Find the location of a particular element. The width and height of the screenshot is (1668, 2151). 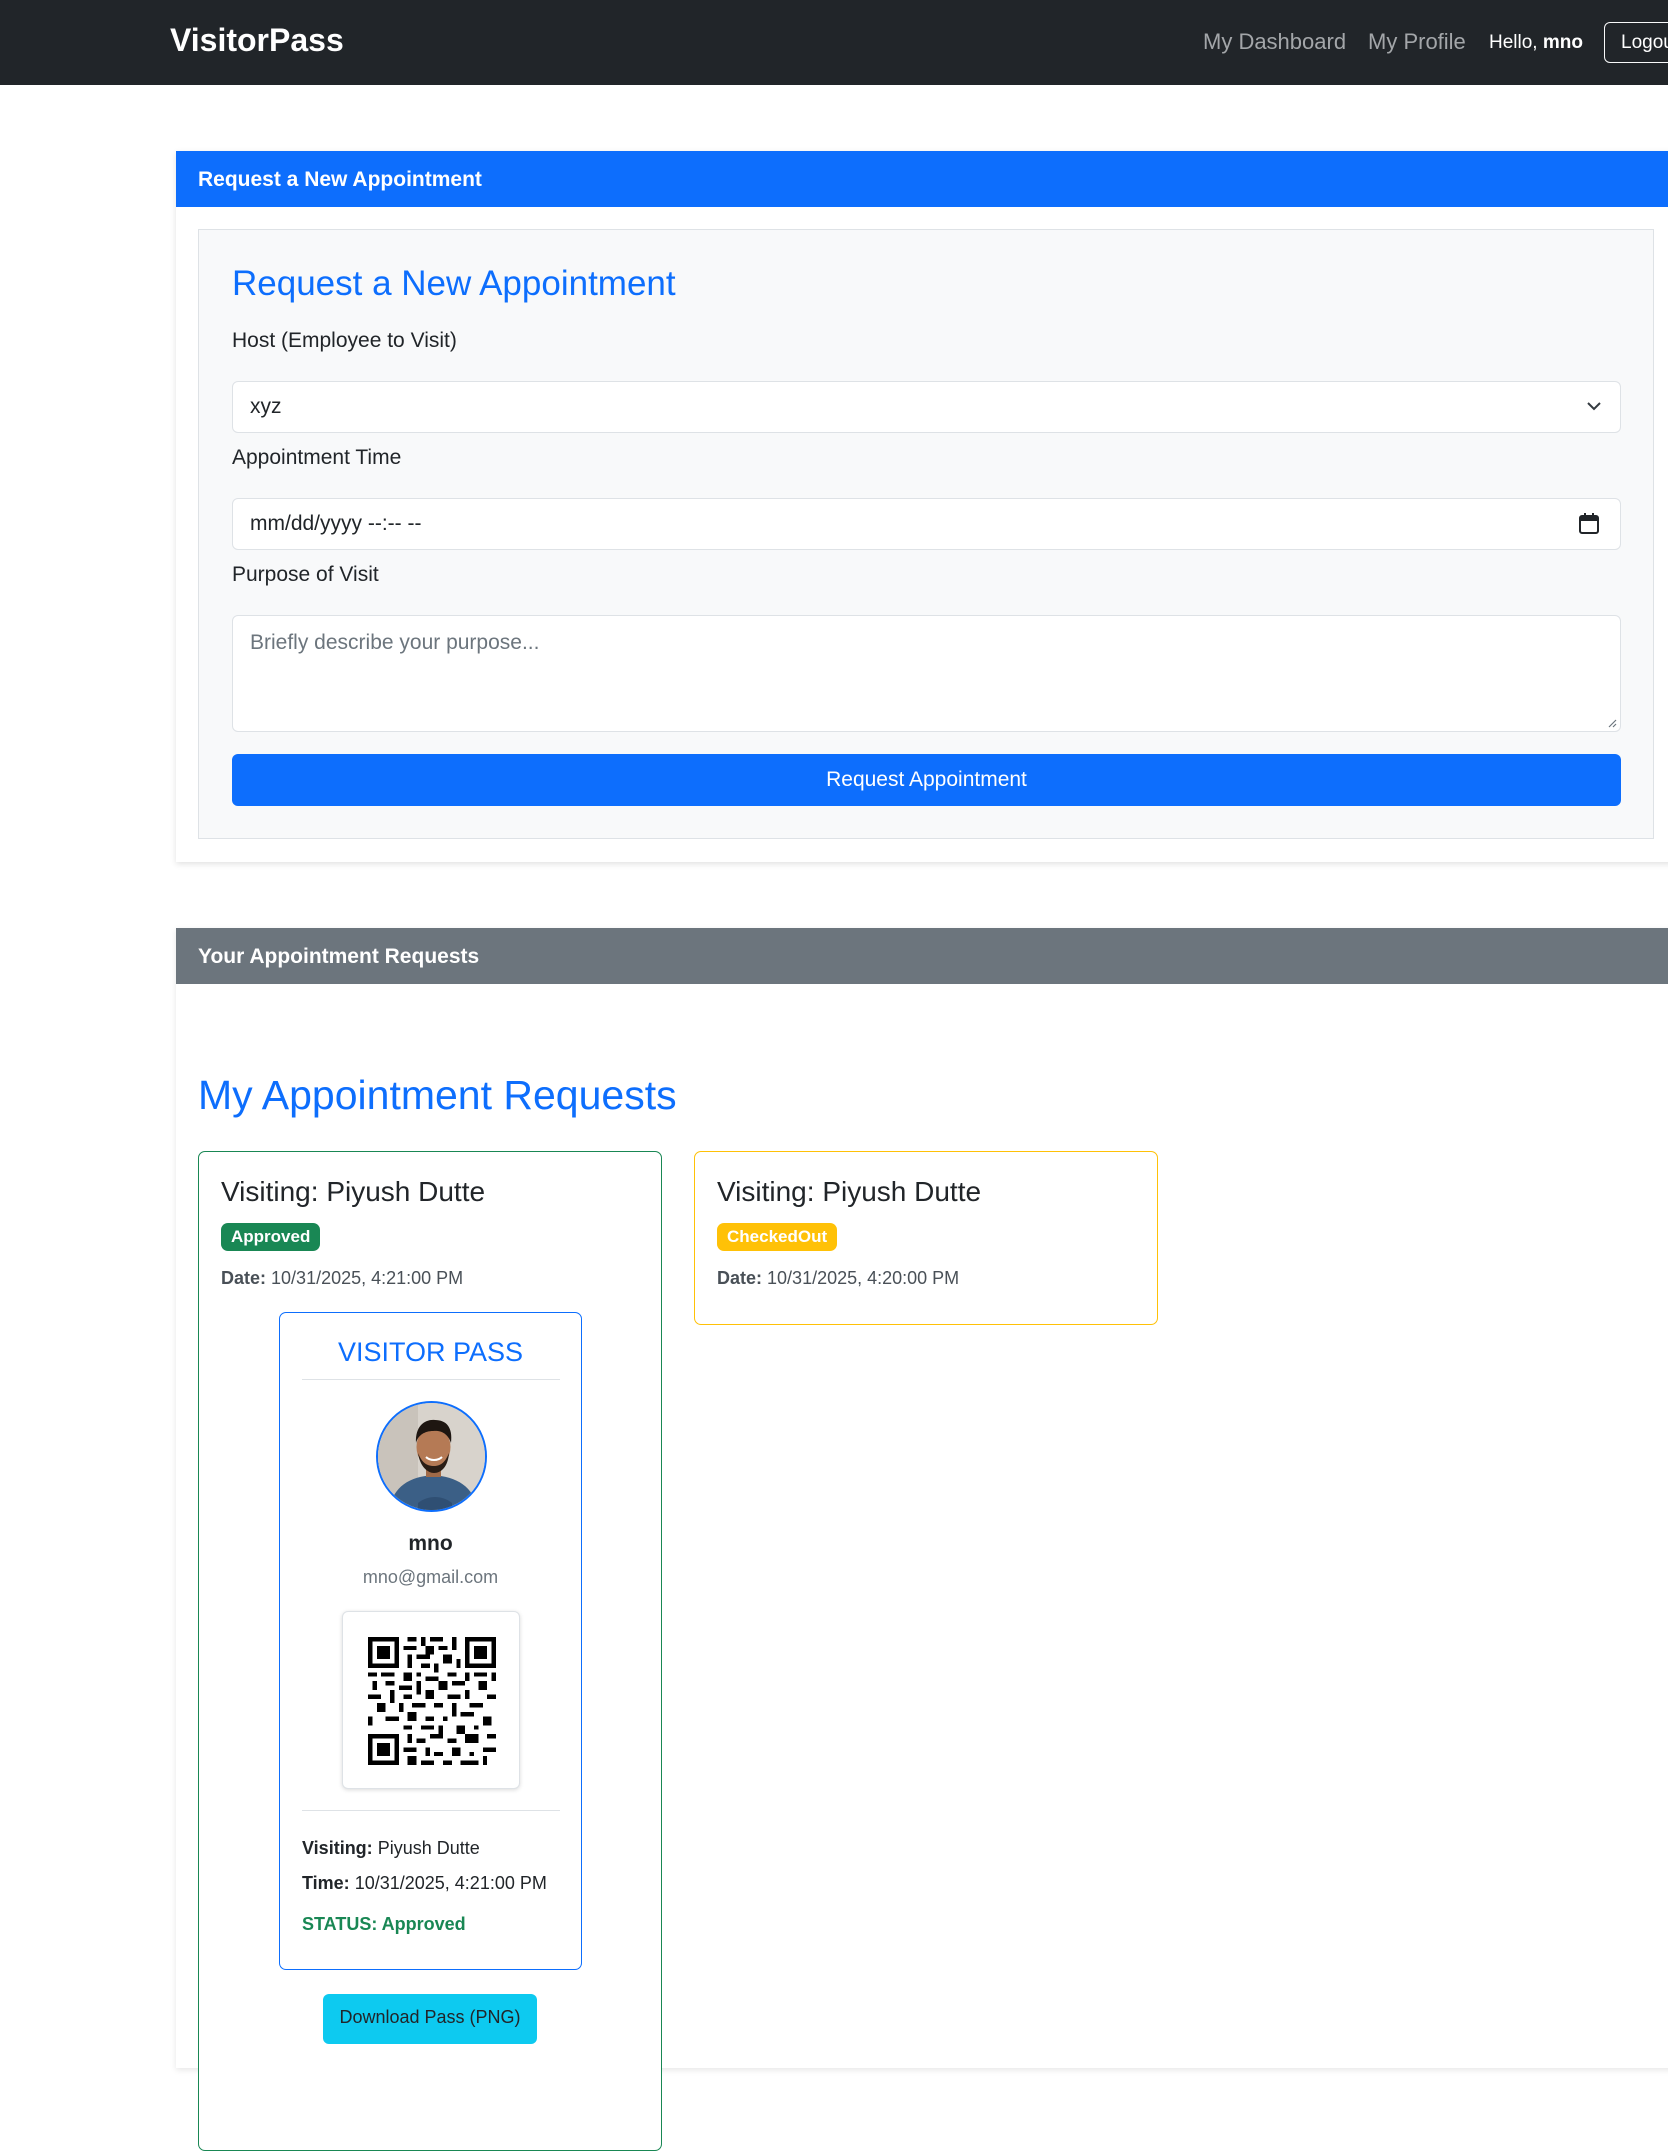

appointment-time-label: Appointment Time is located at coordinates (317, 457).